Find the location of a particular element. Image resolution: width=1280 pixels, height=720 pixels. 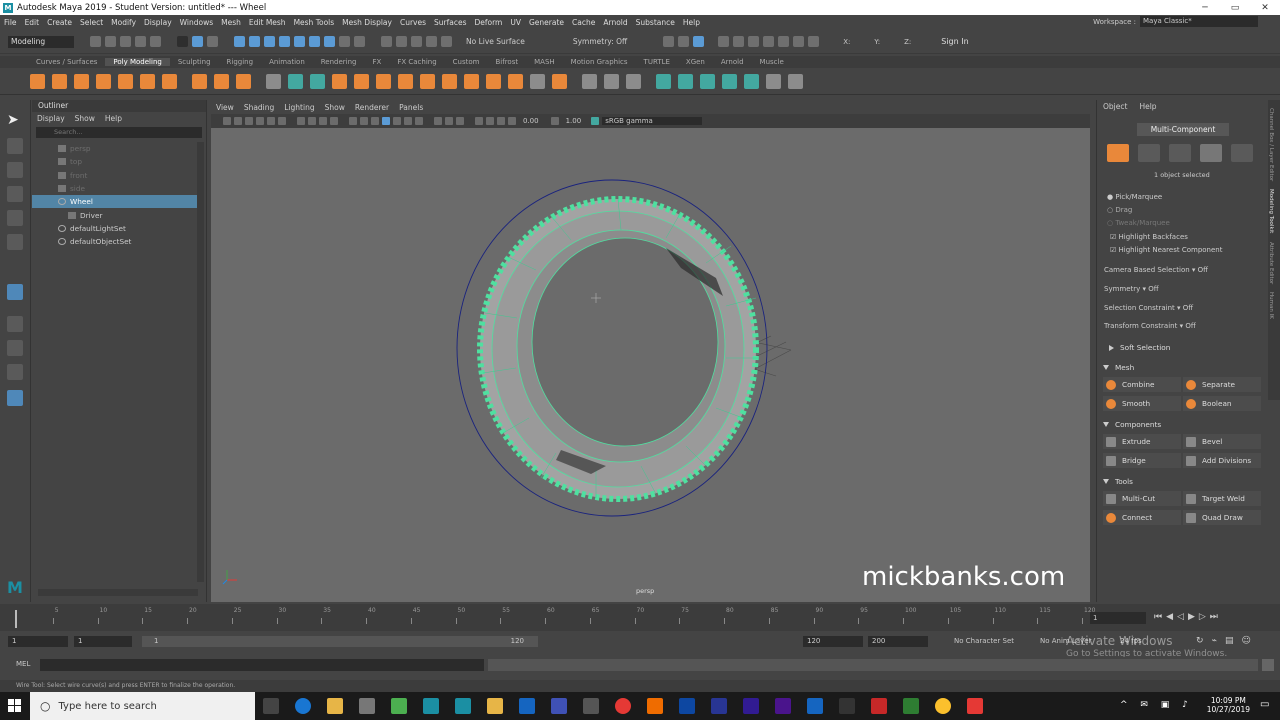

smooth-button: Smooth is located at coordinates (1142, 403).